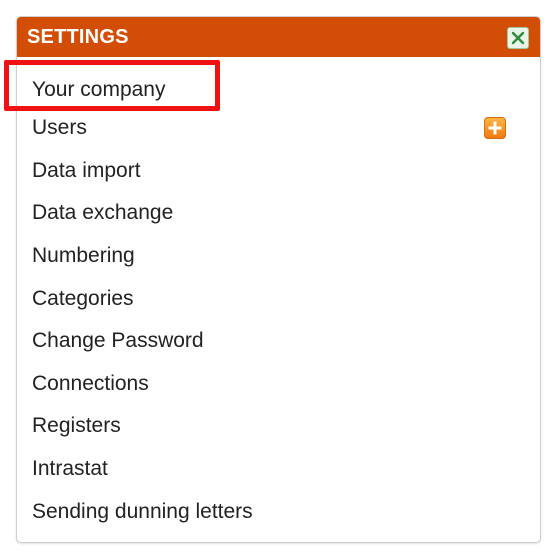  I want to click on menu-item-label: Your company, so click(99, 89).